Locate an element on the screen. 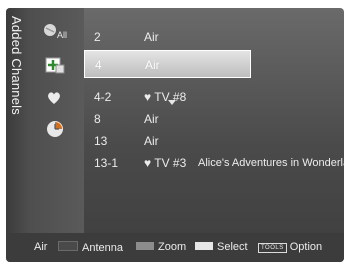 This screenshot has width=352, height=268. channel-name: ♥ TV #3 is located at coordinates (165, 163).